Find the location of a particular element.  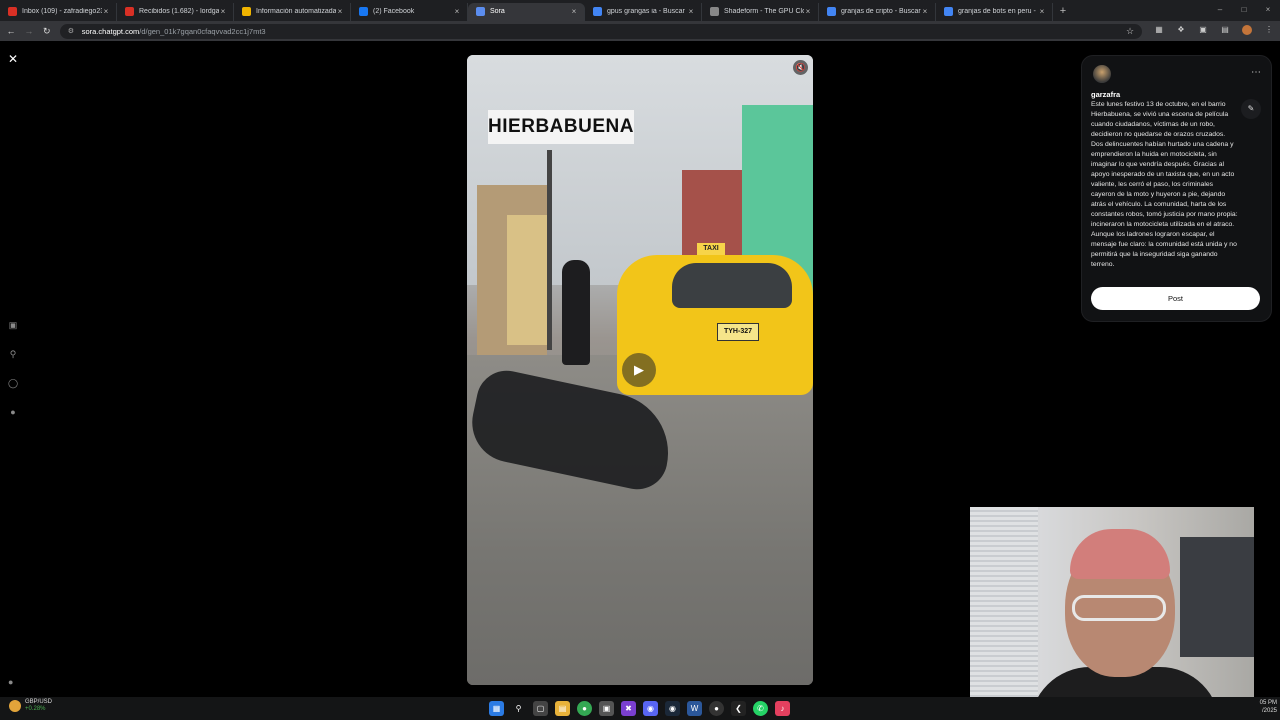

post-button: Post is located at coordinates (1175, 298).